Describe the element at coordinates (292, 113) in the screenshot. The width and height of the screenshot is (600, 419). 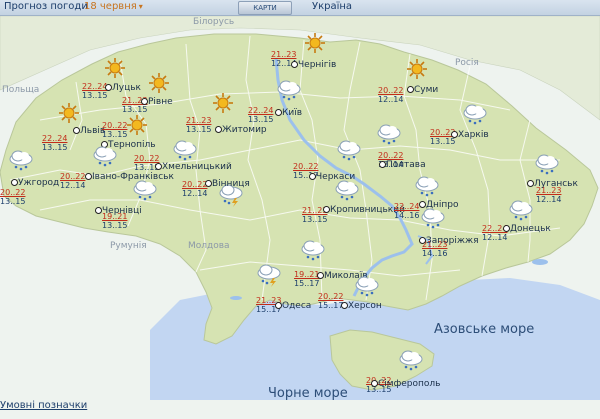
I see `city-label: Київ` at that location.